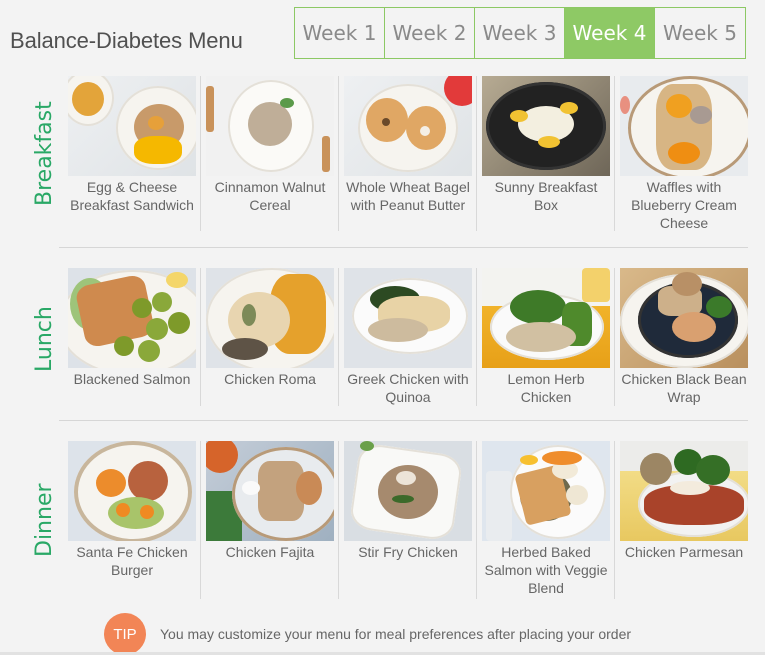 The width and height of the screenshot is (765, 655). I want to click on section-label-breakfast: Breakfast, so click(44, 153).